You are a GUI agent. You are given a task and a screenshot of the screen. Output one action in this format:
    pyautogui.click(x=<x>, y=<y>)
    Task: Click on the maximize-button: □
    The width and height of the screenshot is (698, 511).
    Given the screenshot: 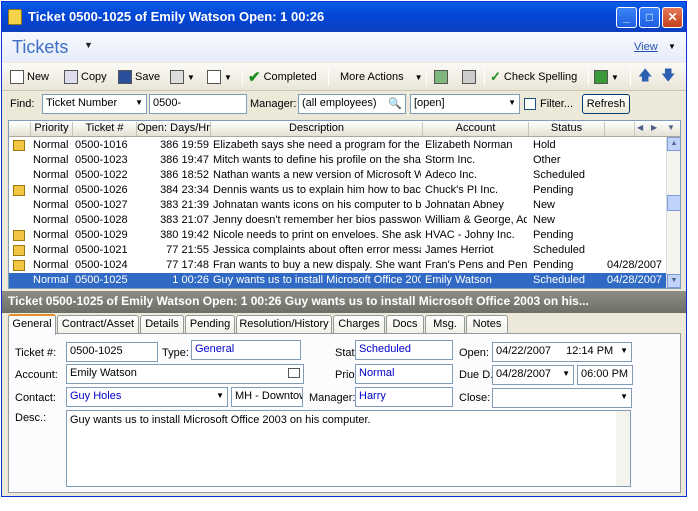 What is the action you would take?
    pyautogui.click(x=649, y=17)
    